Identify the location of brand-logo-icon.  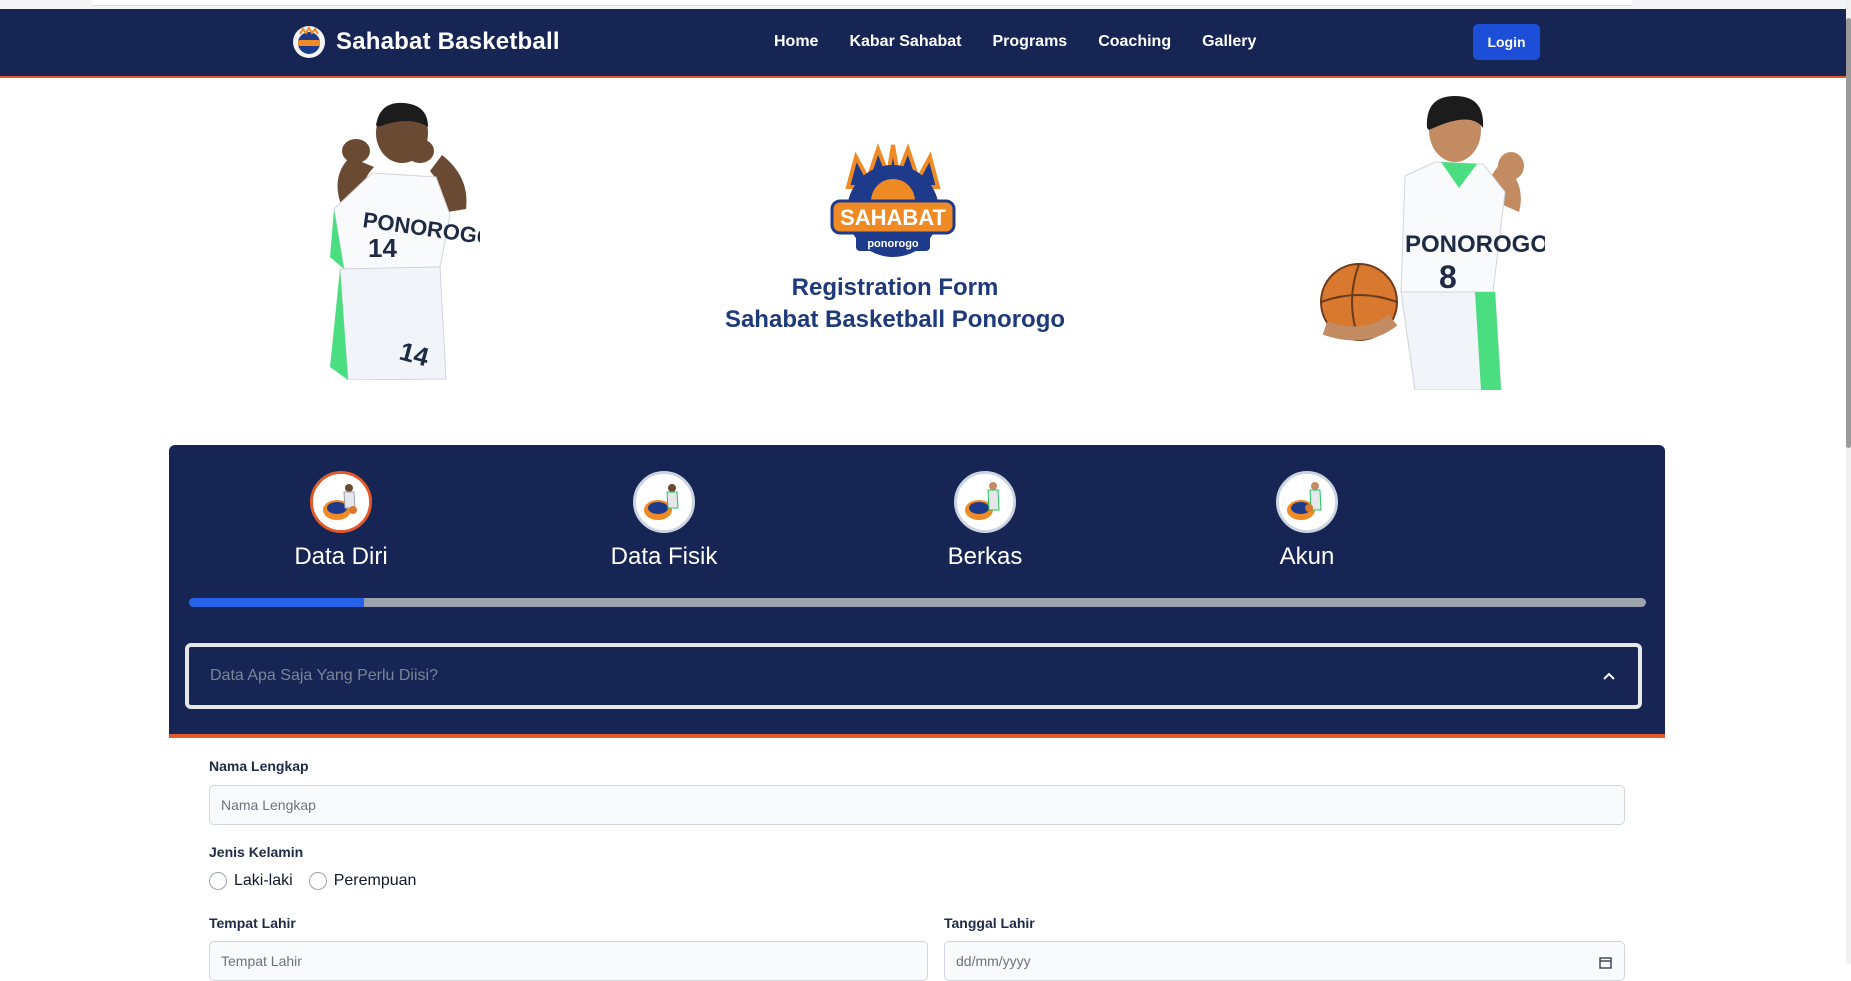
(309, 42).